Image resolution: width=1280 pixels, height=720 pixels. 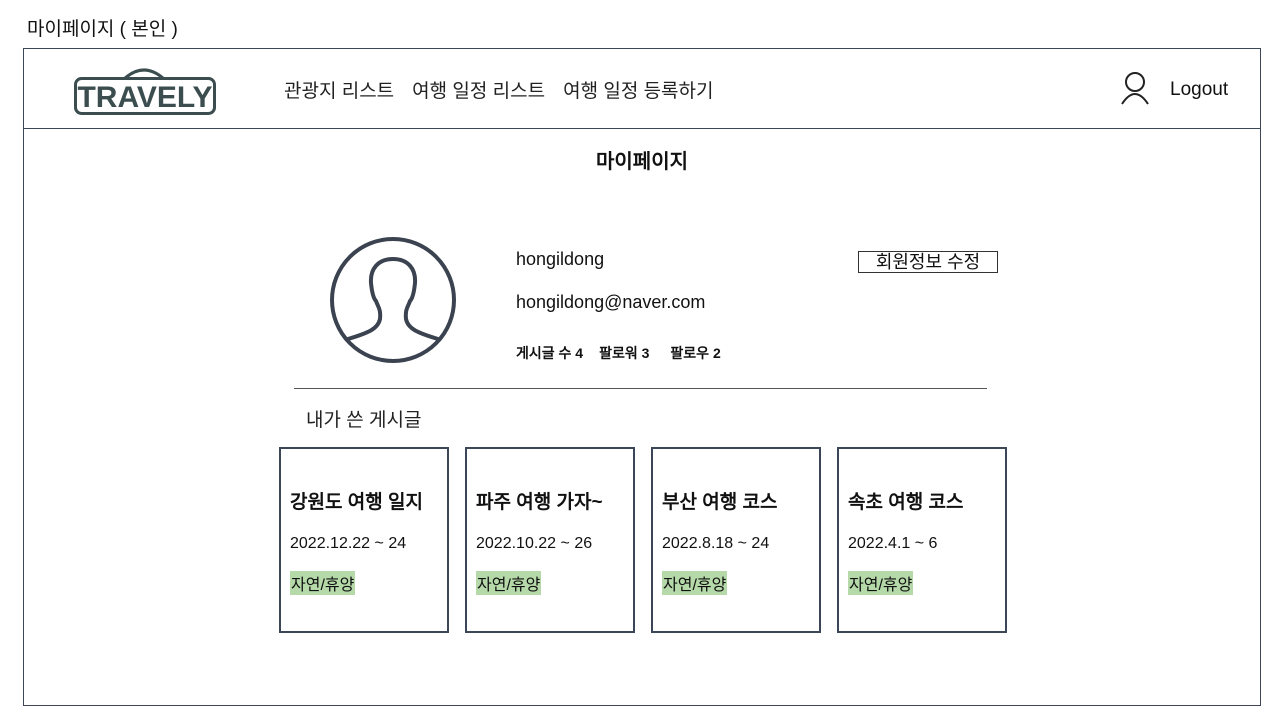 I want to click on post-title: 강원도 여행 일지, so click(x=356, y=502).